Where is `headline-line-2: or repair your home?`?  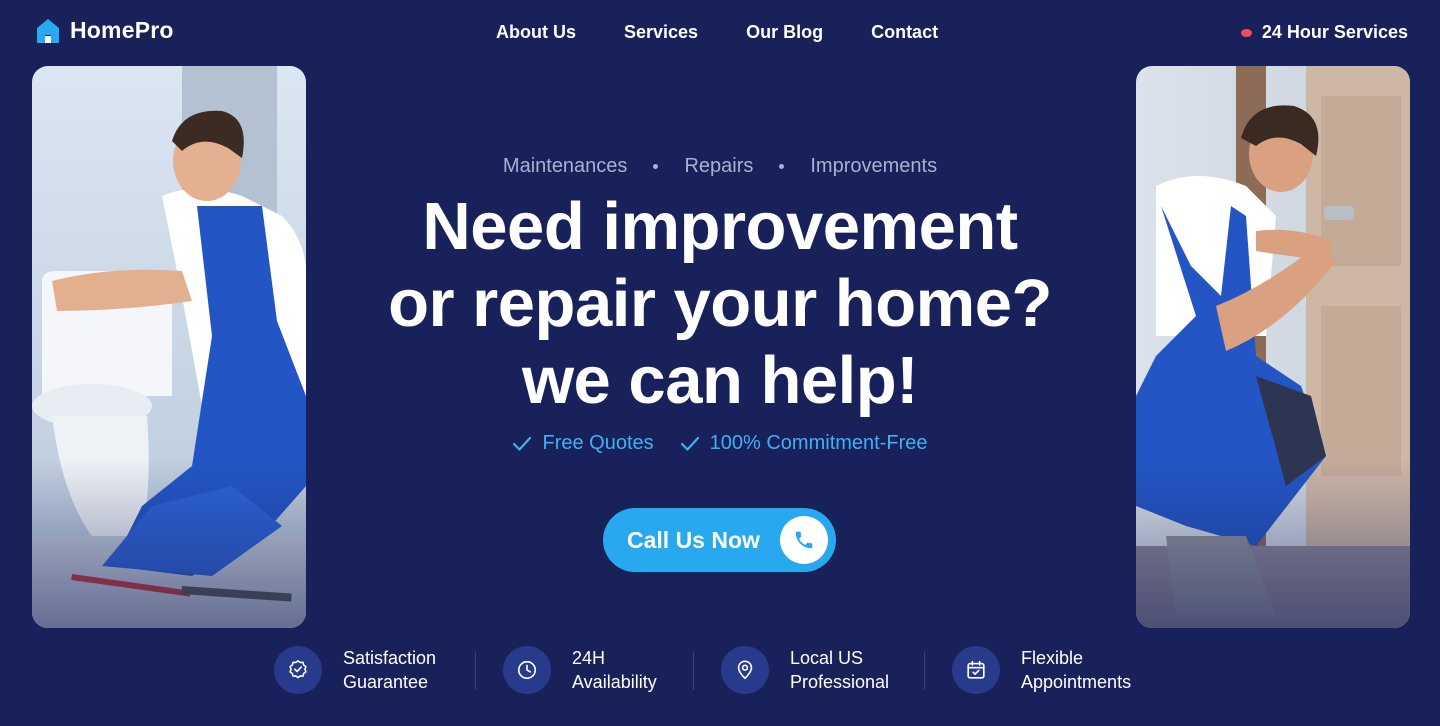 headline-line-2: or repair your home? is located at coordinates (720, 303).